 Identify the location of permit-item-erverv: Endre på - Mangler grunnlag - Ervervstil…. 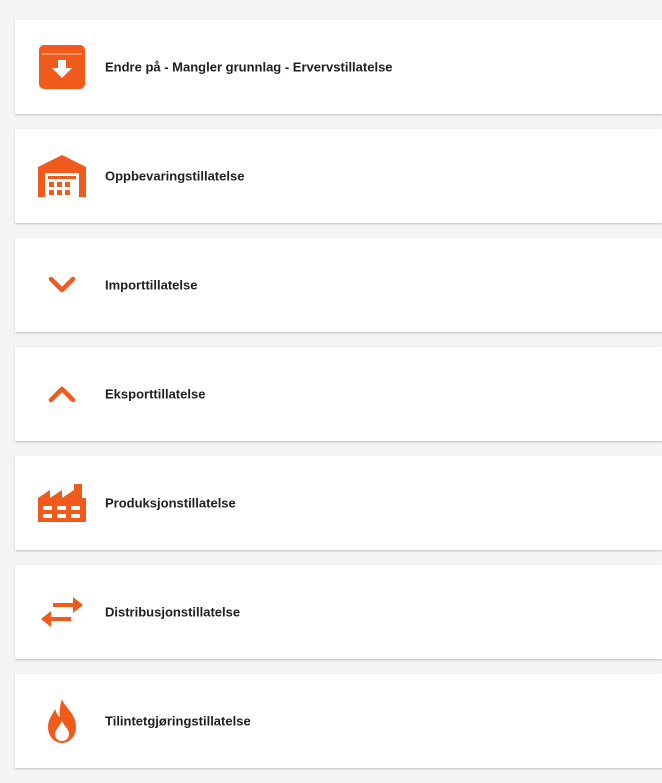
(338, 67).